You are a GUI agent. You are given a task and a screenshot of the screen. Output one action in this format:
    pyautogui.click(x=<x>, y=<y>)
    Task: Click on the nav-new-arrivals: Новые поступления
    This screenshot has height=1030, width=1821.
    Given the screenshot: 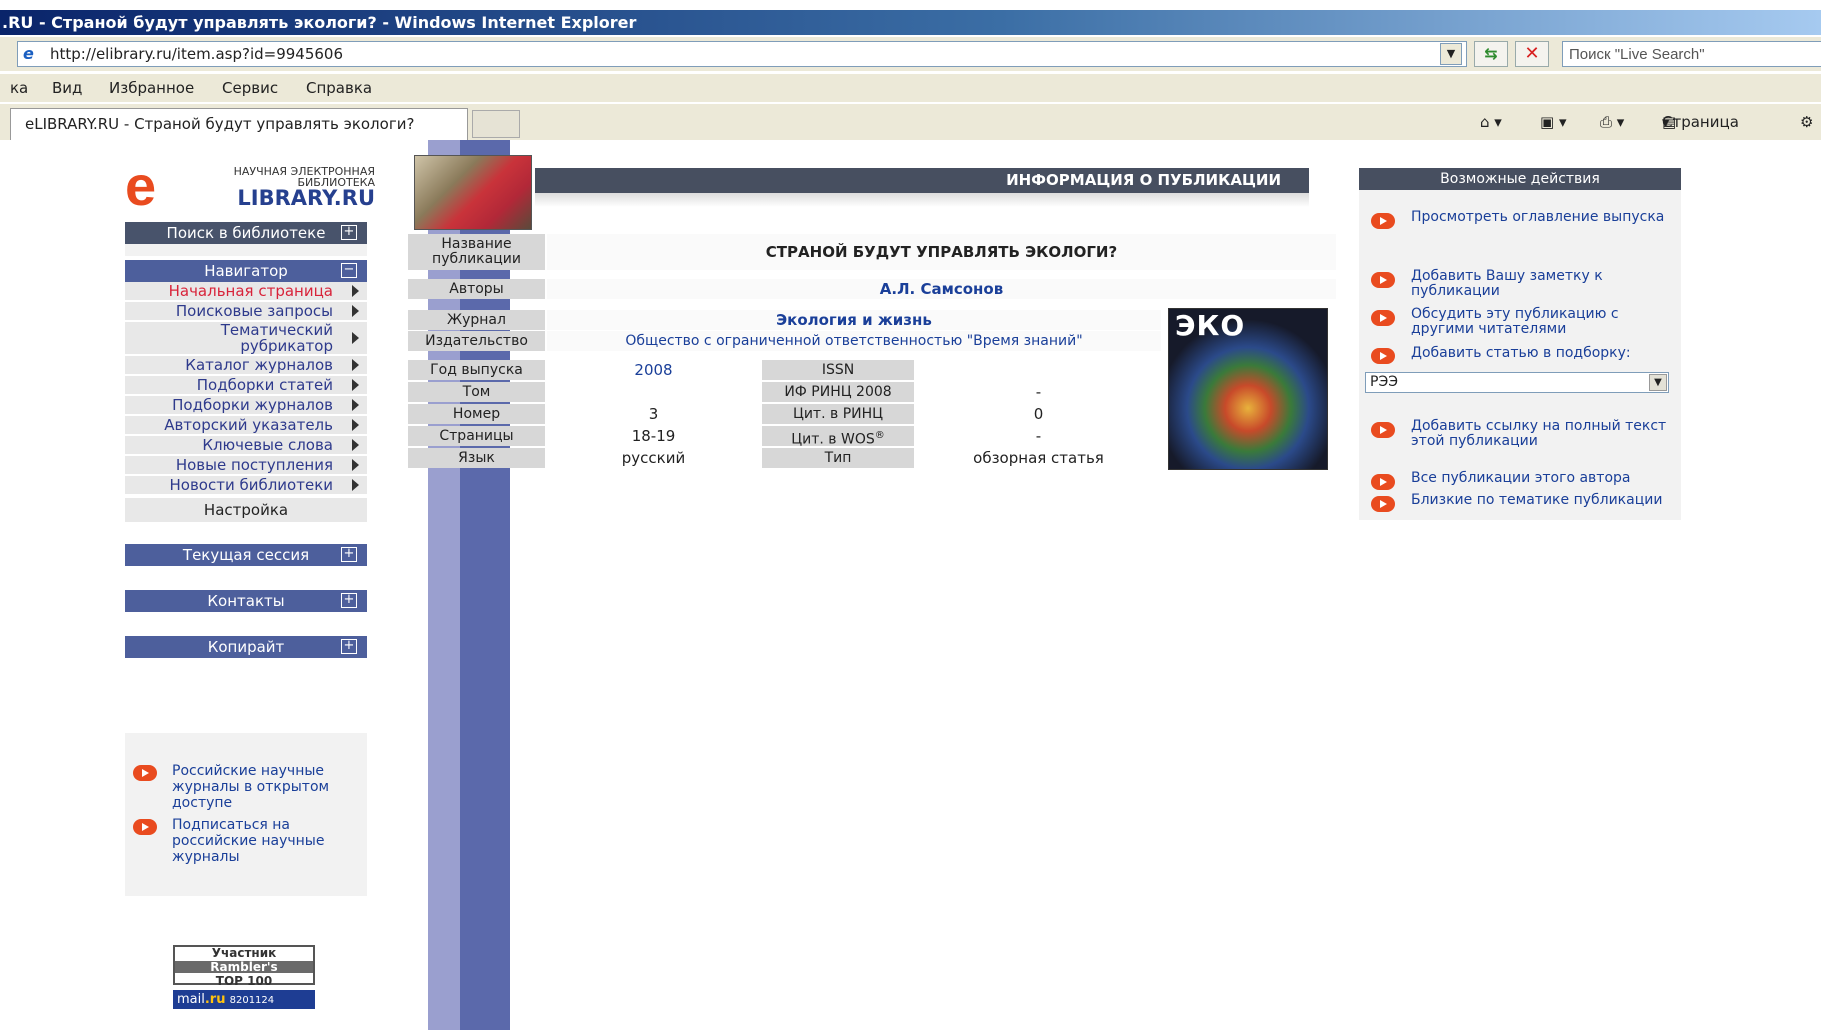 What is the action you would take?
    pyautogui.click(x=246, y=465)
    